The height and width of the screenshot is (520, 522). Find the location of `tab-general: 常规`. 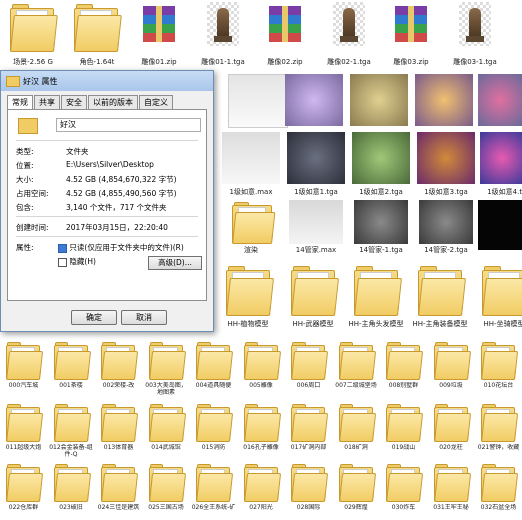

tab-general: 常规 is located at coordinates (20, 102).